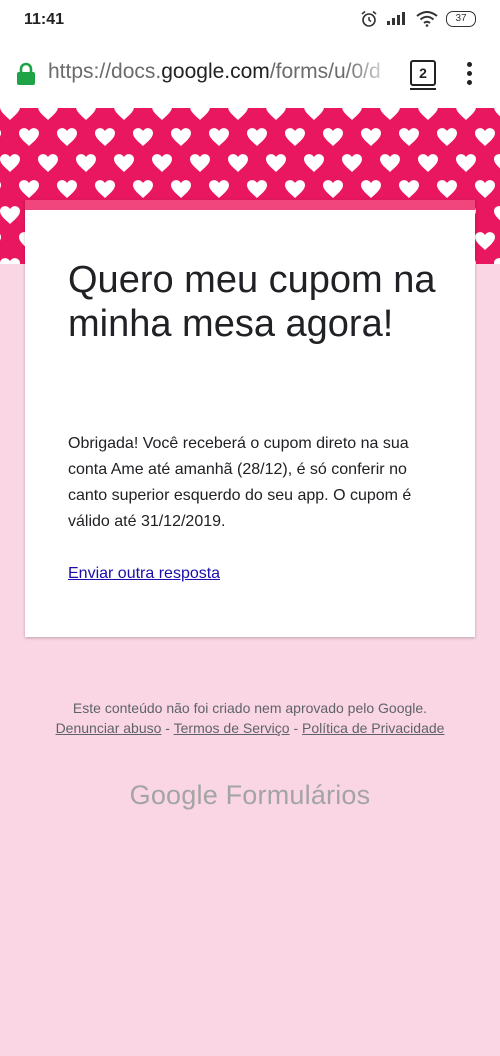 The image size is (500, 1056). I want to click on google-forms-logo: Google Formulários, so click(250, 795).